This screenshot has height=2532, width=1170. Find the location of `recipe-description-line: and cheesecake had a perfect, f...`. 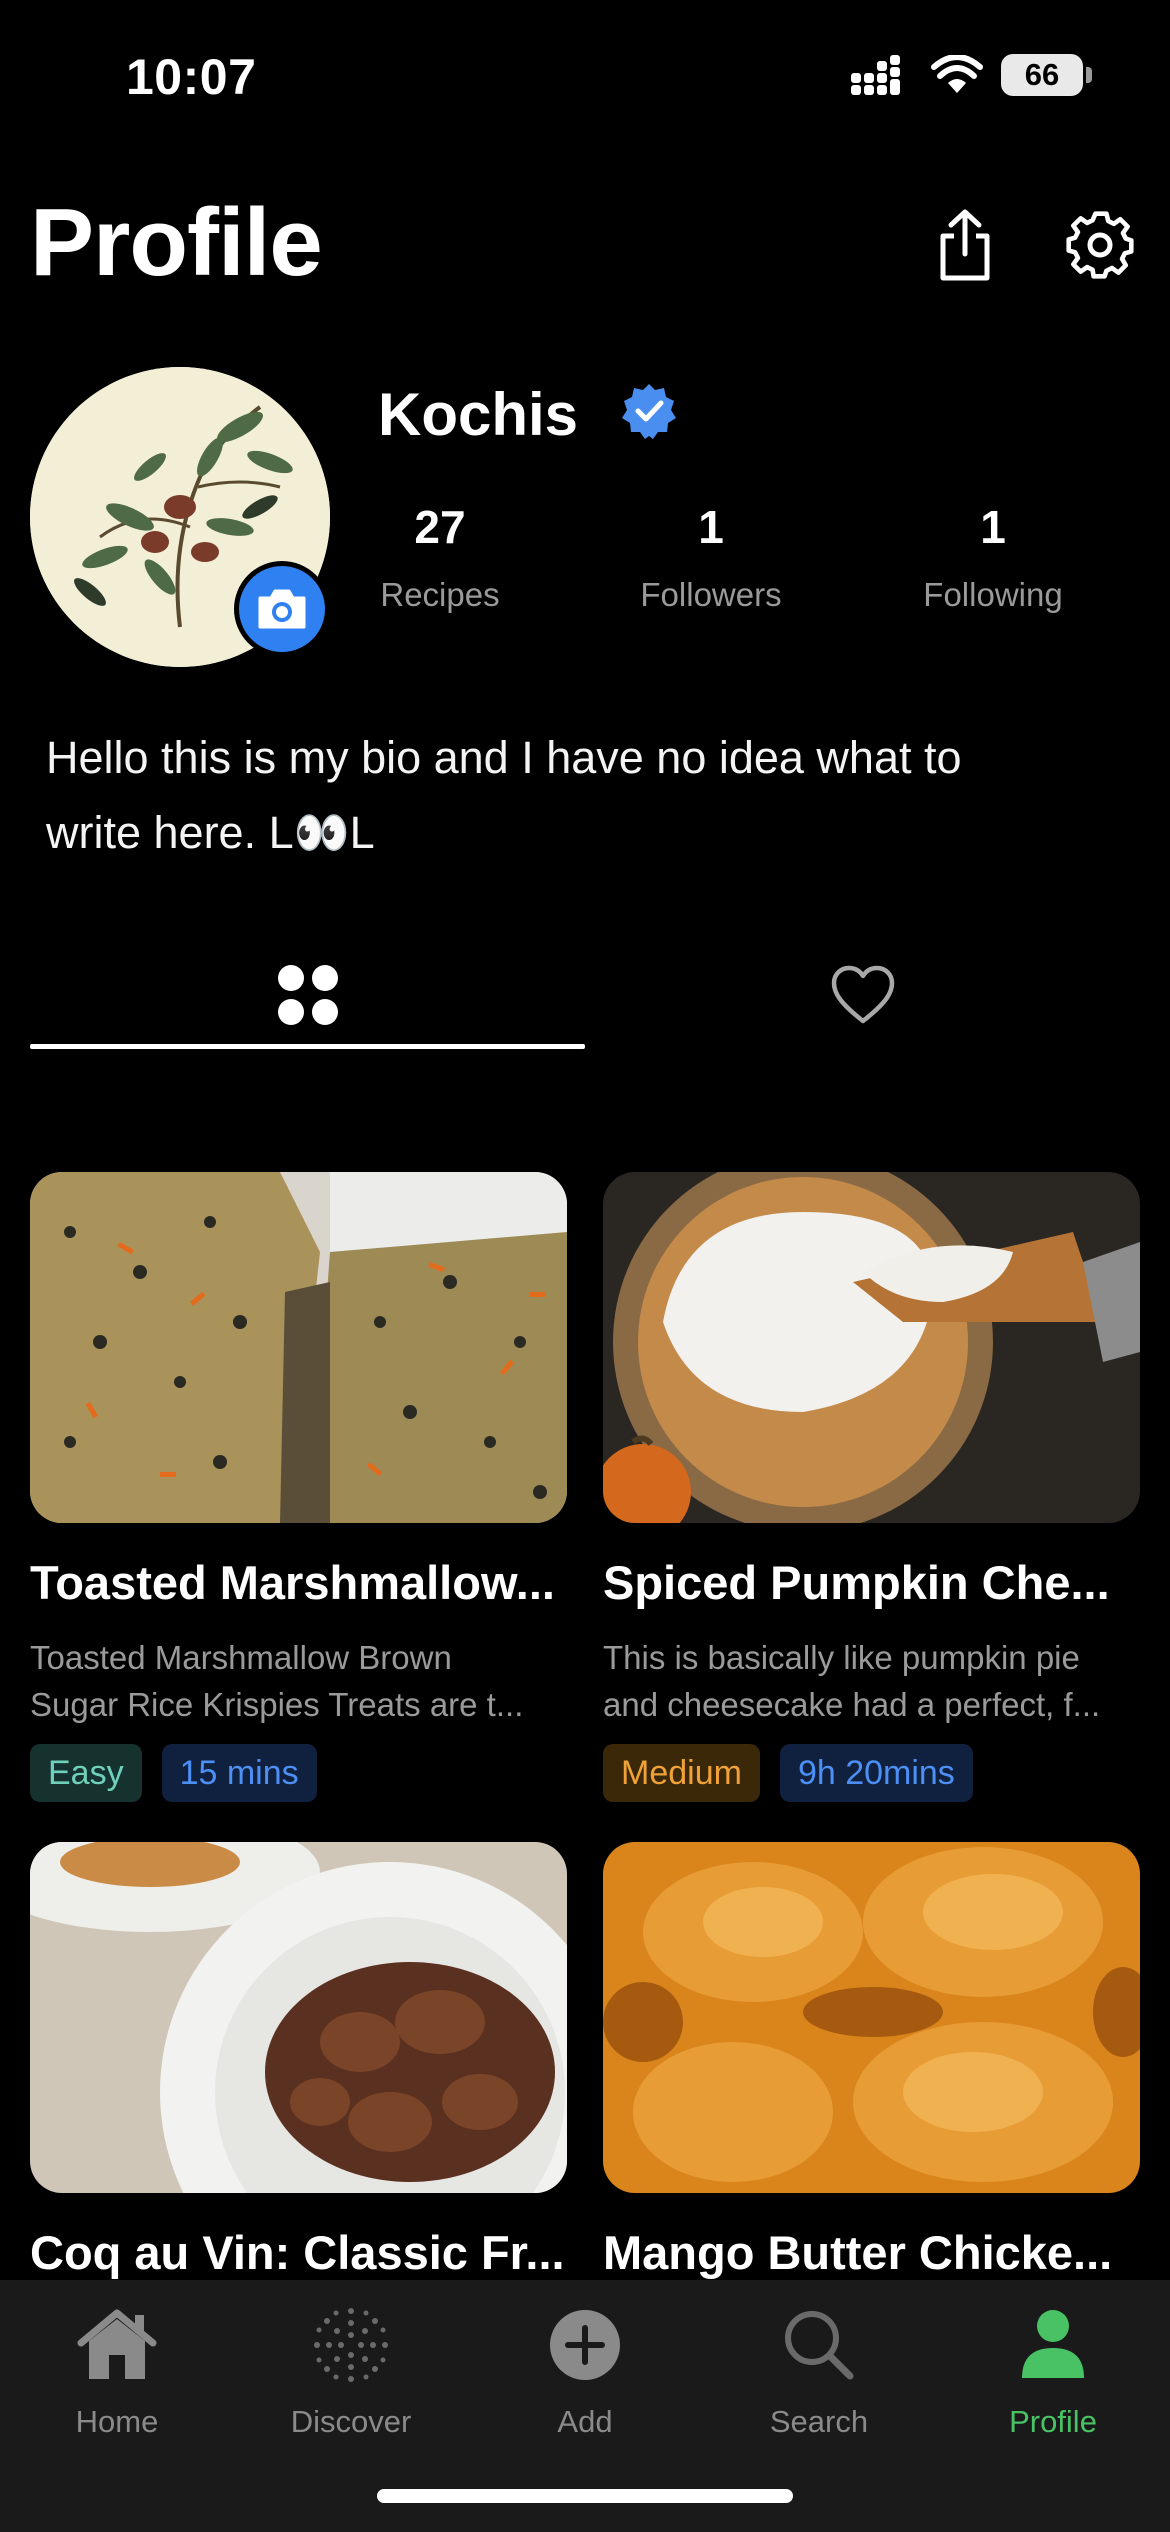

recipe-description-line: and cheesecake had a perfect, f... is located at coordinates (852, 1704).